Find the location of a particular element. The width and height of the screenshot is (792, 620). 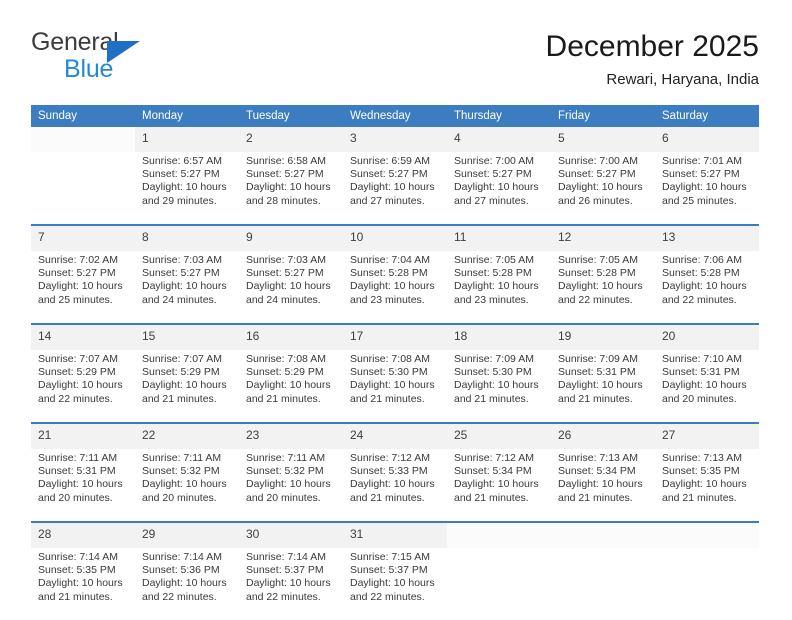

day-number: 6 is located at coordinates (707, 139).